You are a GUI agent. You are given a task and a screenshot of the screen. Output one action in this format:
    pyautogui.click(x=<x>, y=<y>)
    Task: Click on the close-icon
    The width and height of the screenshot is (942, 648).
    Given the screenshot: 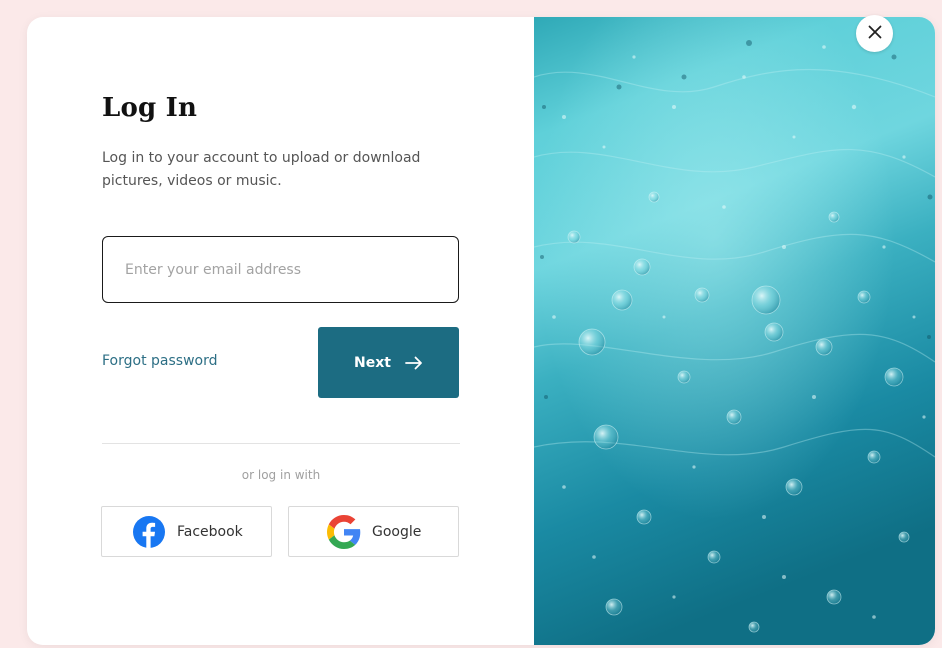 What is the action you would take?
    pyautogui.click(x=875, y=33)
    